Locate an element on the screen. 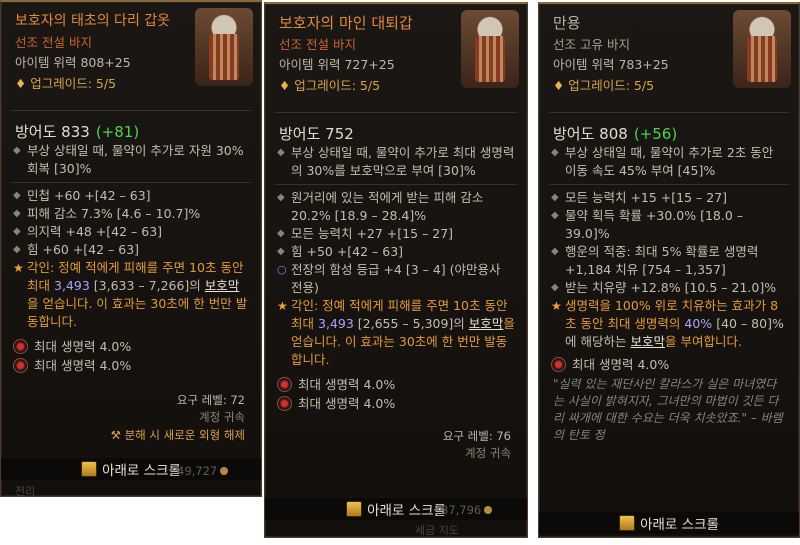 This screenshot has width=800, height=545. required-level: 요구 레벨: 72 is located at coordinates (210, 400).